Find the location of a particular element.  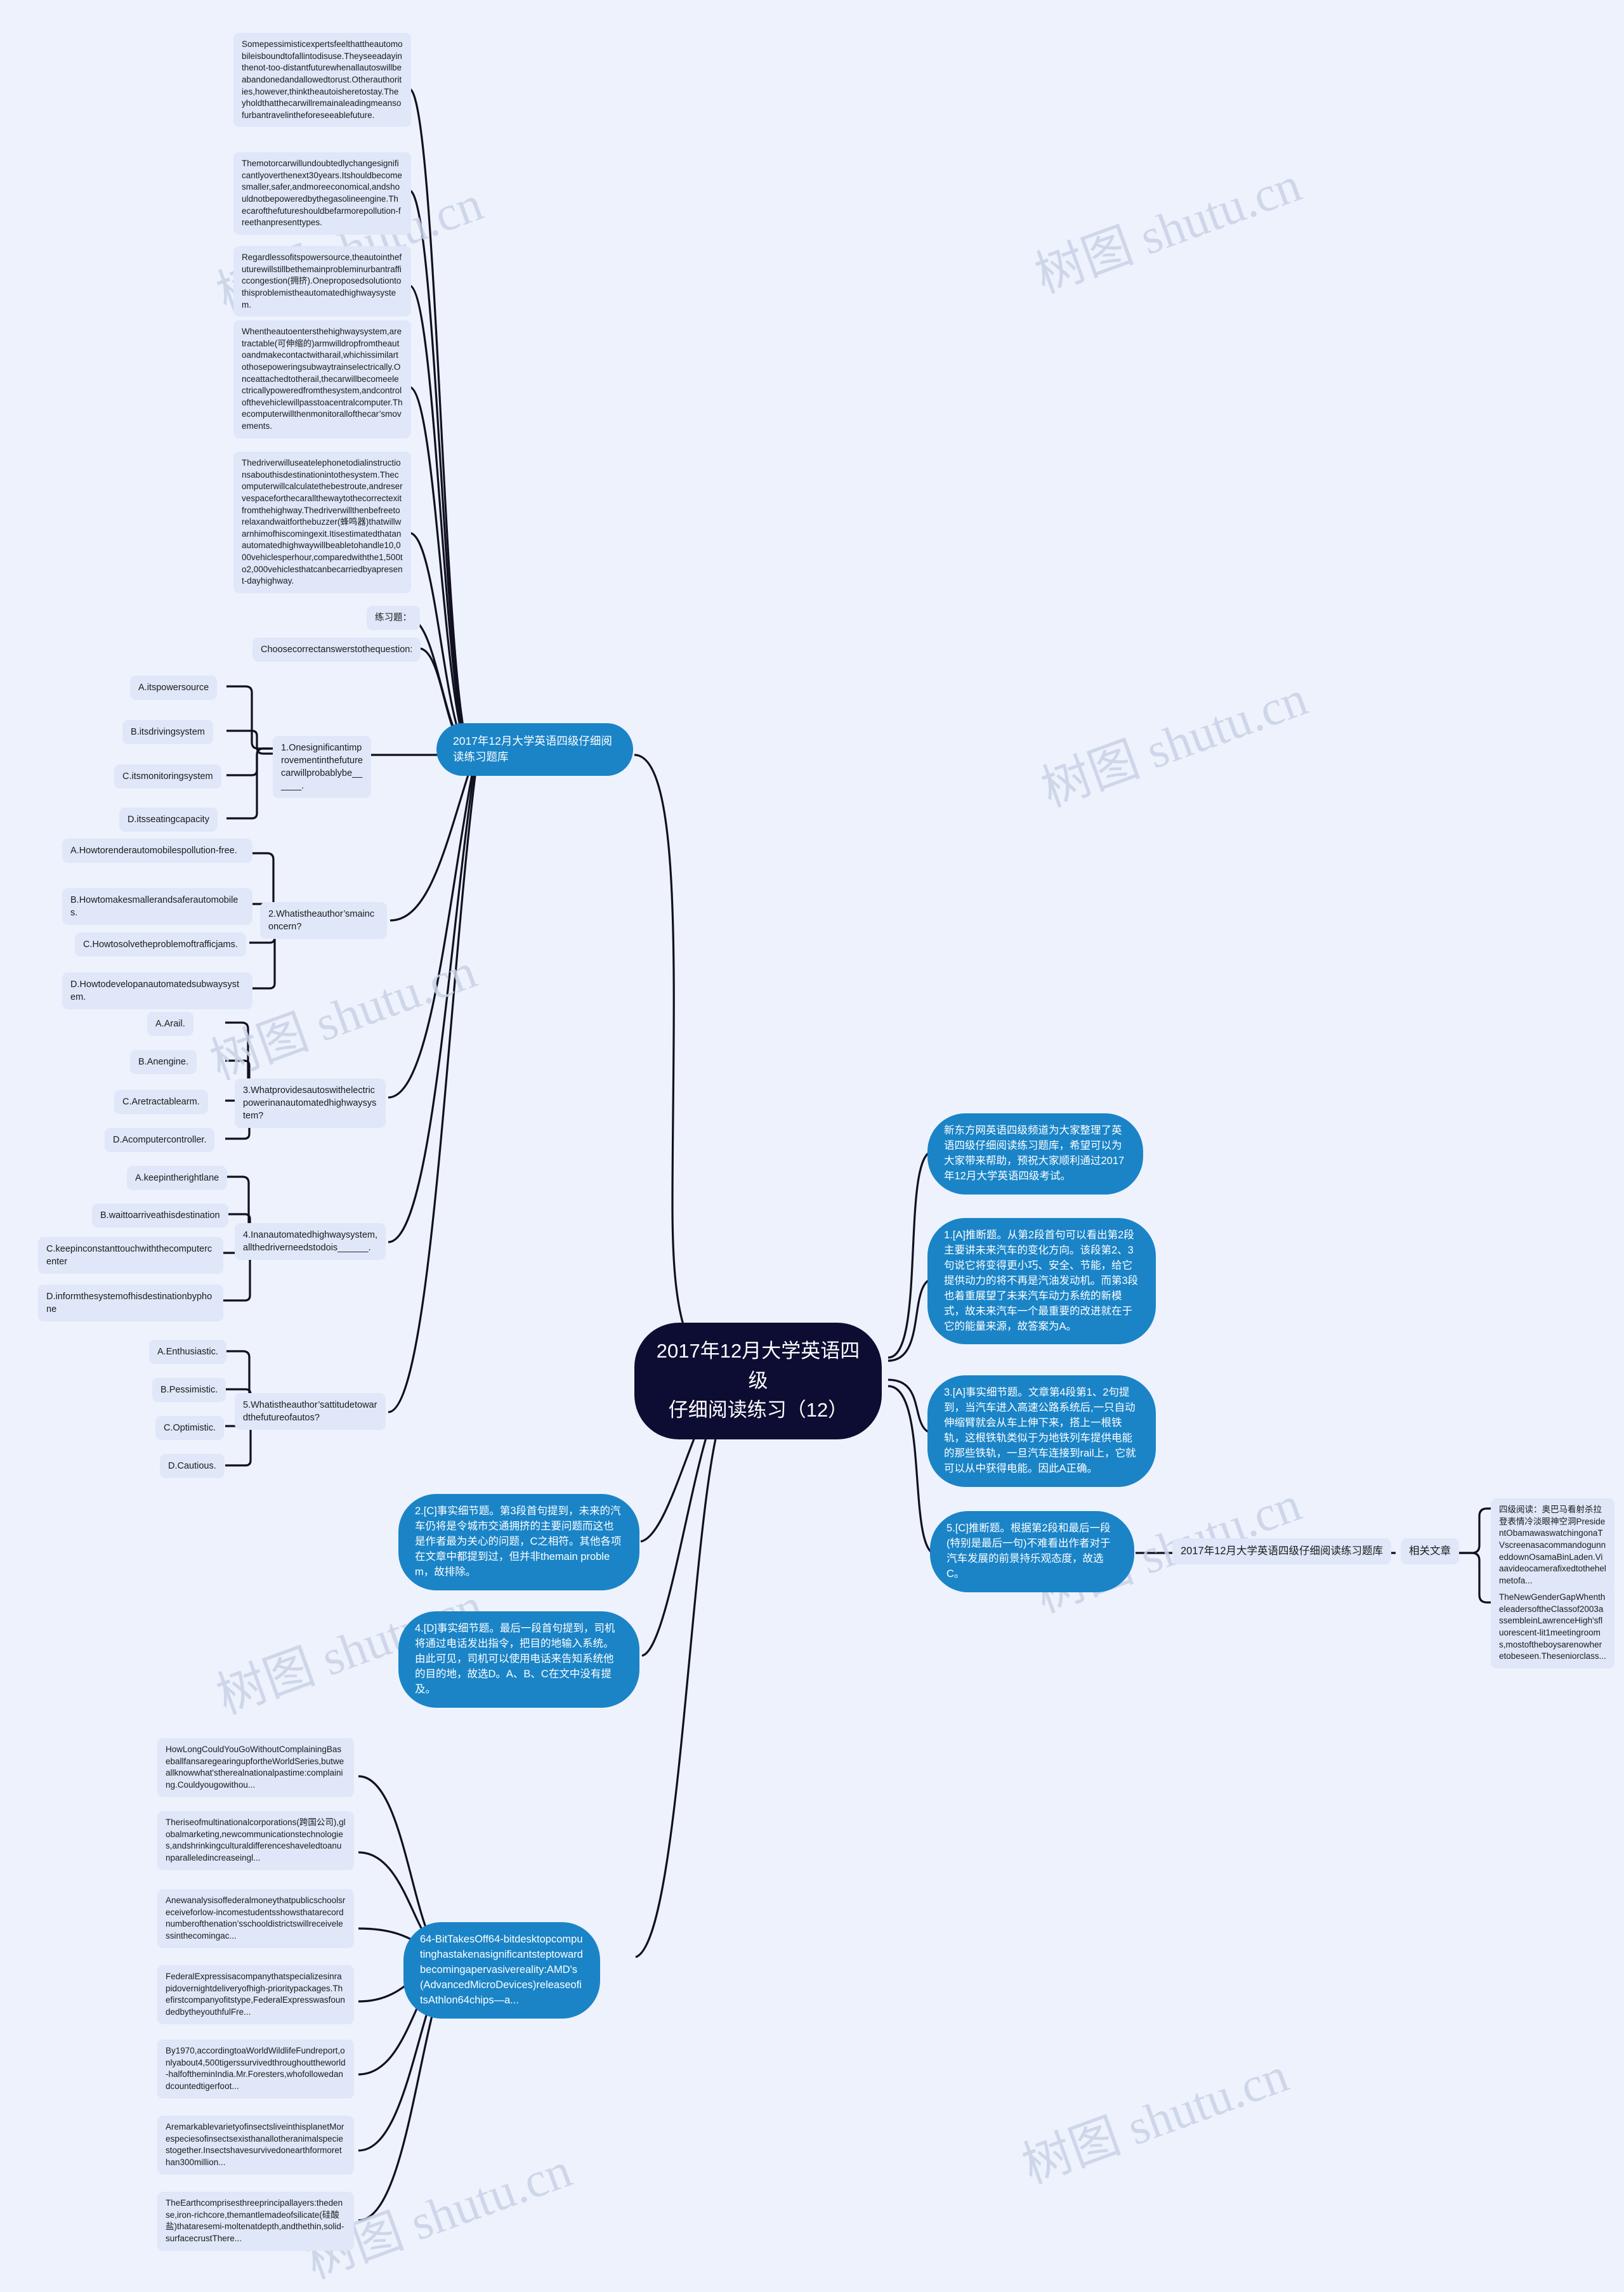

option-1b: B.itsdrivingsystem is located at coordinates (167, 732).